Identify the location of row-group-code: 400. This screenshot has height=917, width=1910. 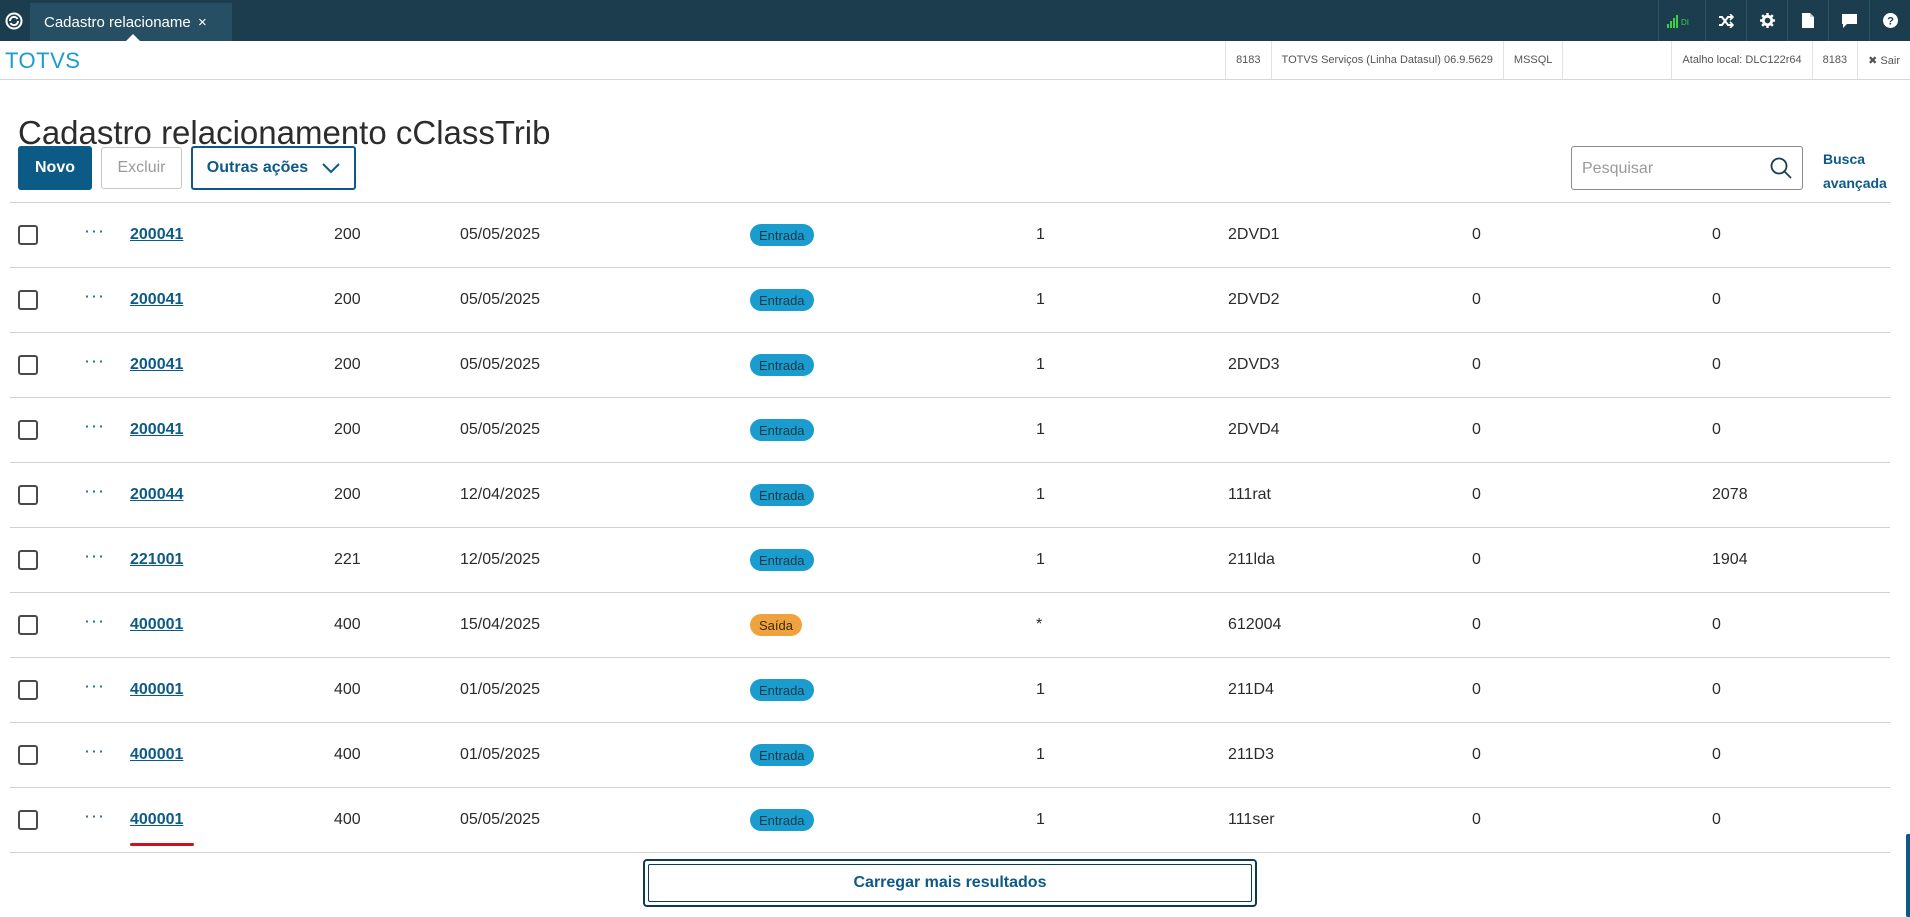
(347, 819).